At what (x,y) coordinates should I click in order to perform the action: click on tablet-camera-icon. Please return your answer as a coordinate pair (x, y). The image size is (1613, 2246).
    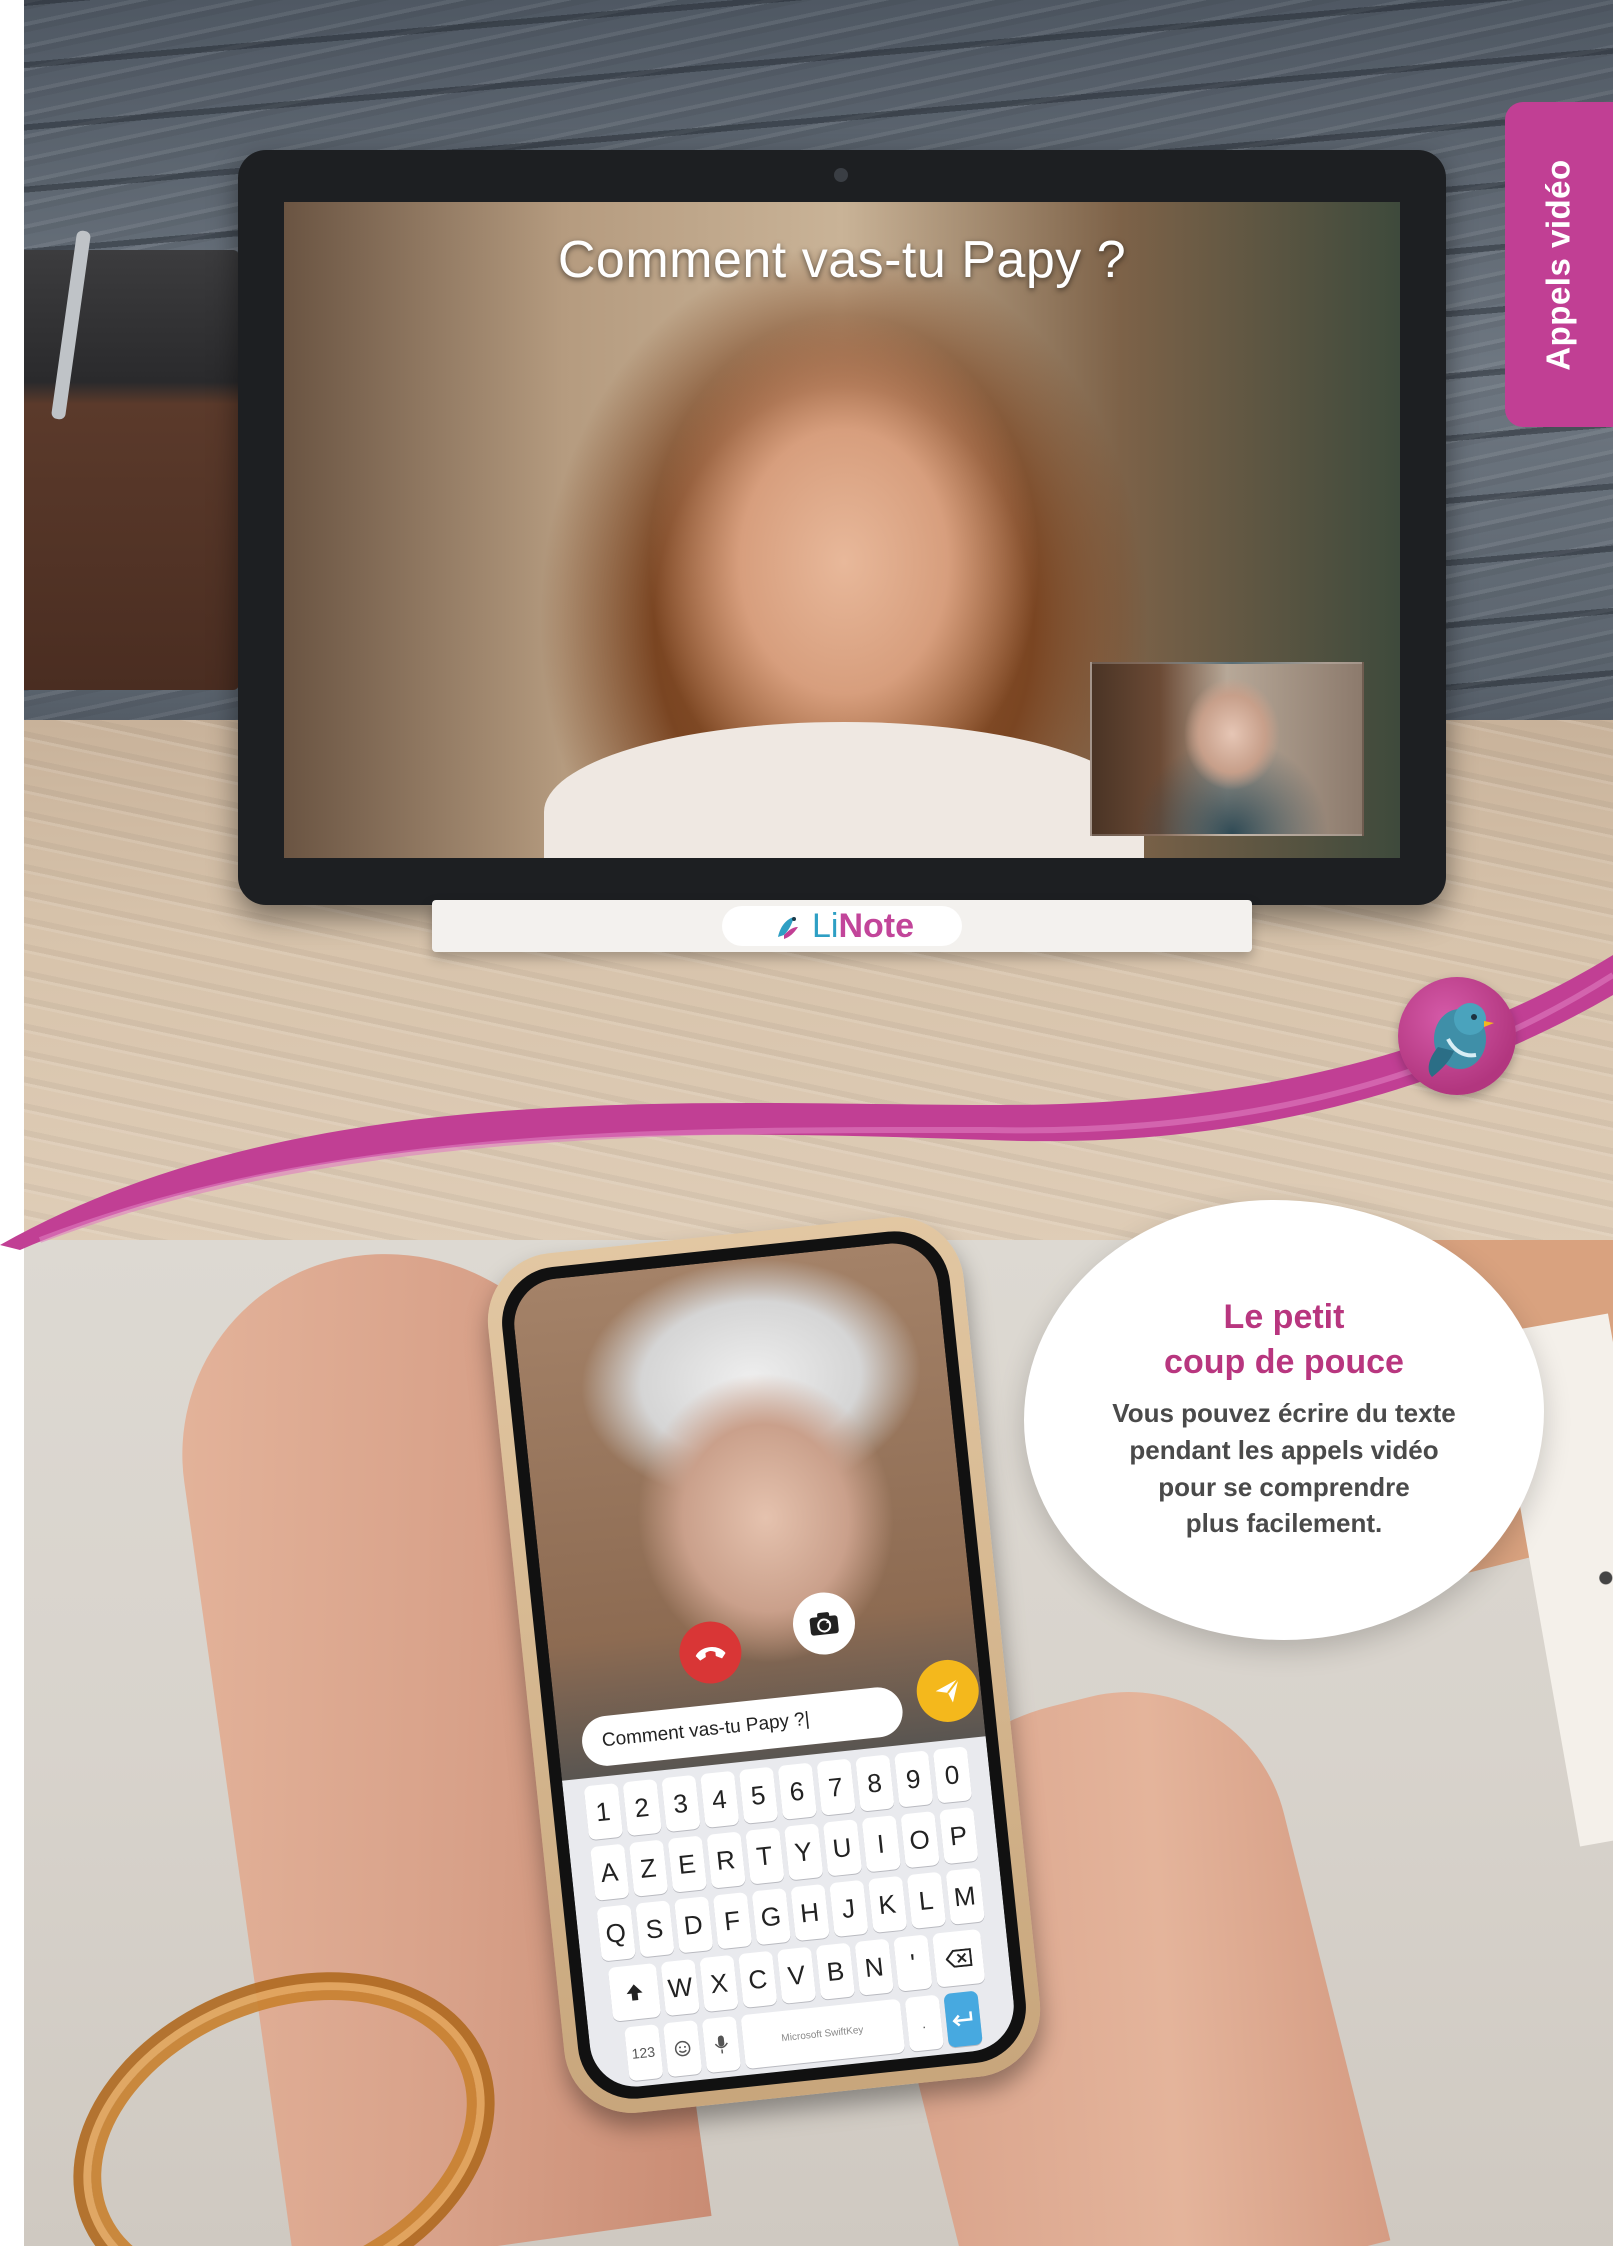
    Looking at the image, I should click on (841, 175).